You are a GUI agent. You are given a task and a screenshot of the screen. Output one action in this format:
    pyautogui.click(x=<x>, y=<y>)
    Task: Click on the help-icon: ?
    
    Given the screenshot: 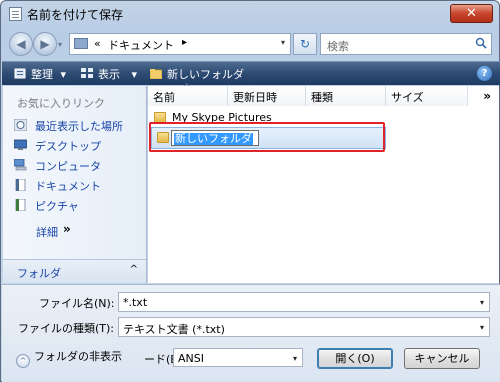 What is the action you would take?
    pyautogui.click(x=484, y=73)
    